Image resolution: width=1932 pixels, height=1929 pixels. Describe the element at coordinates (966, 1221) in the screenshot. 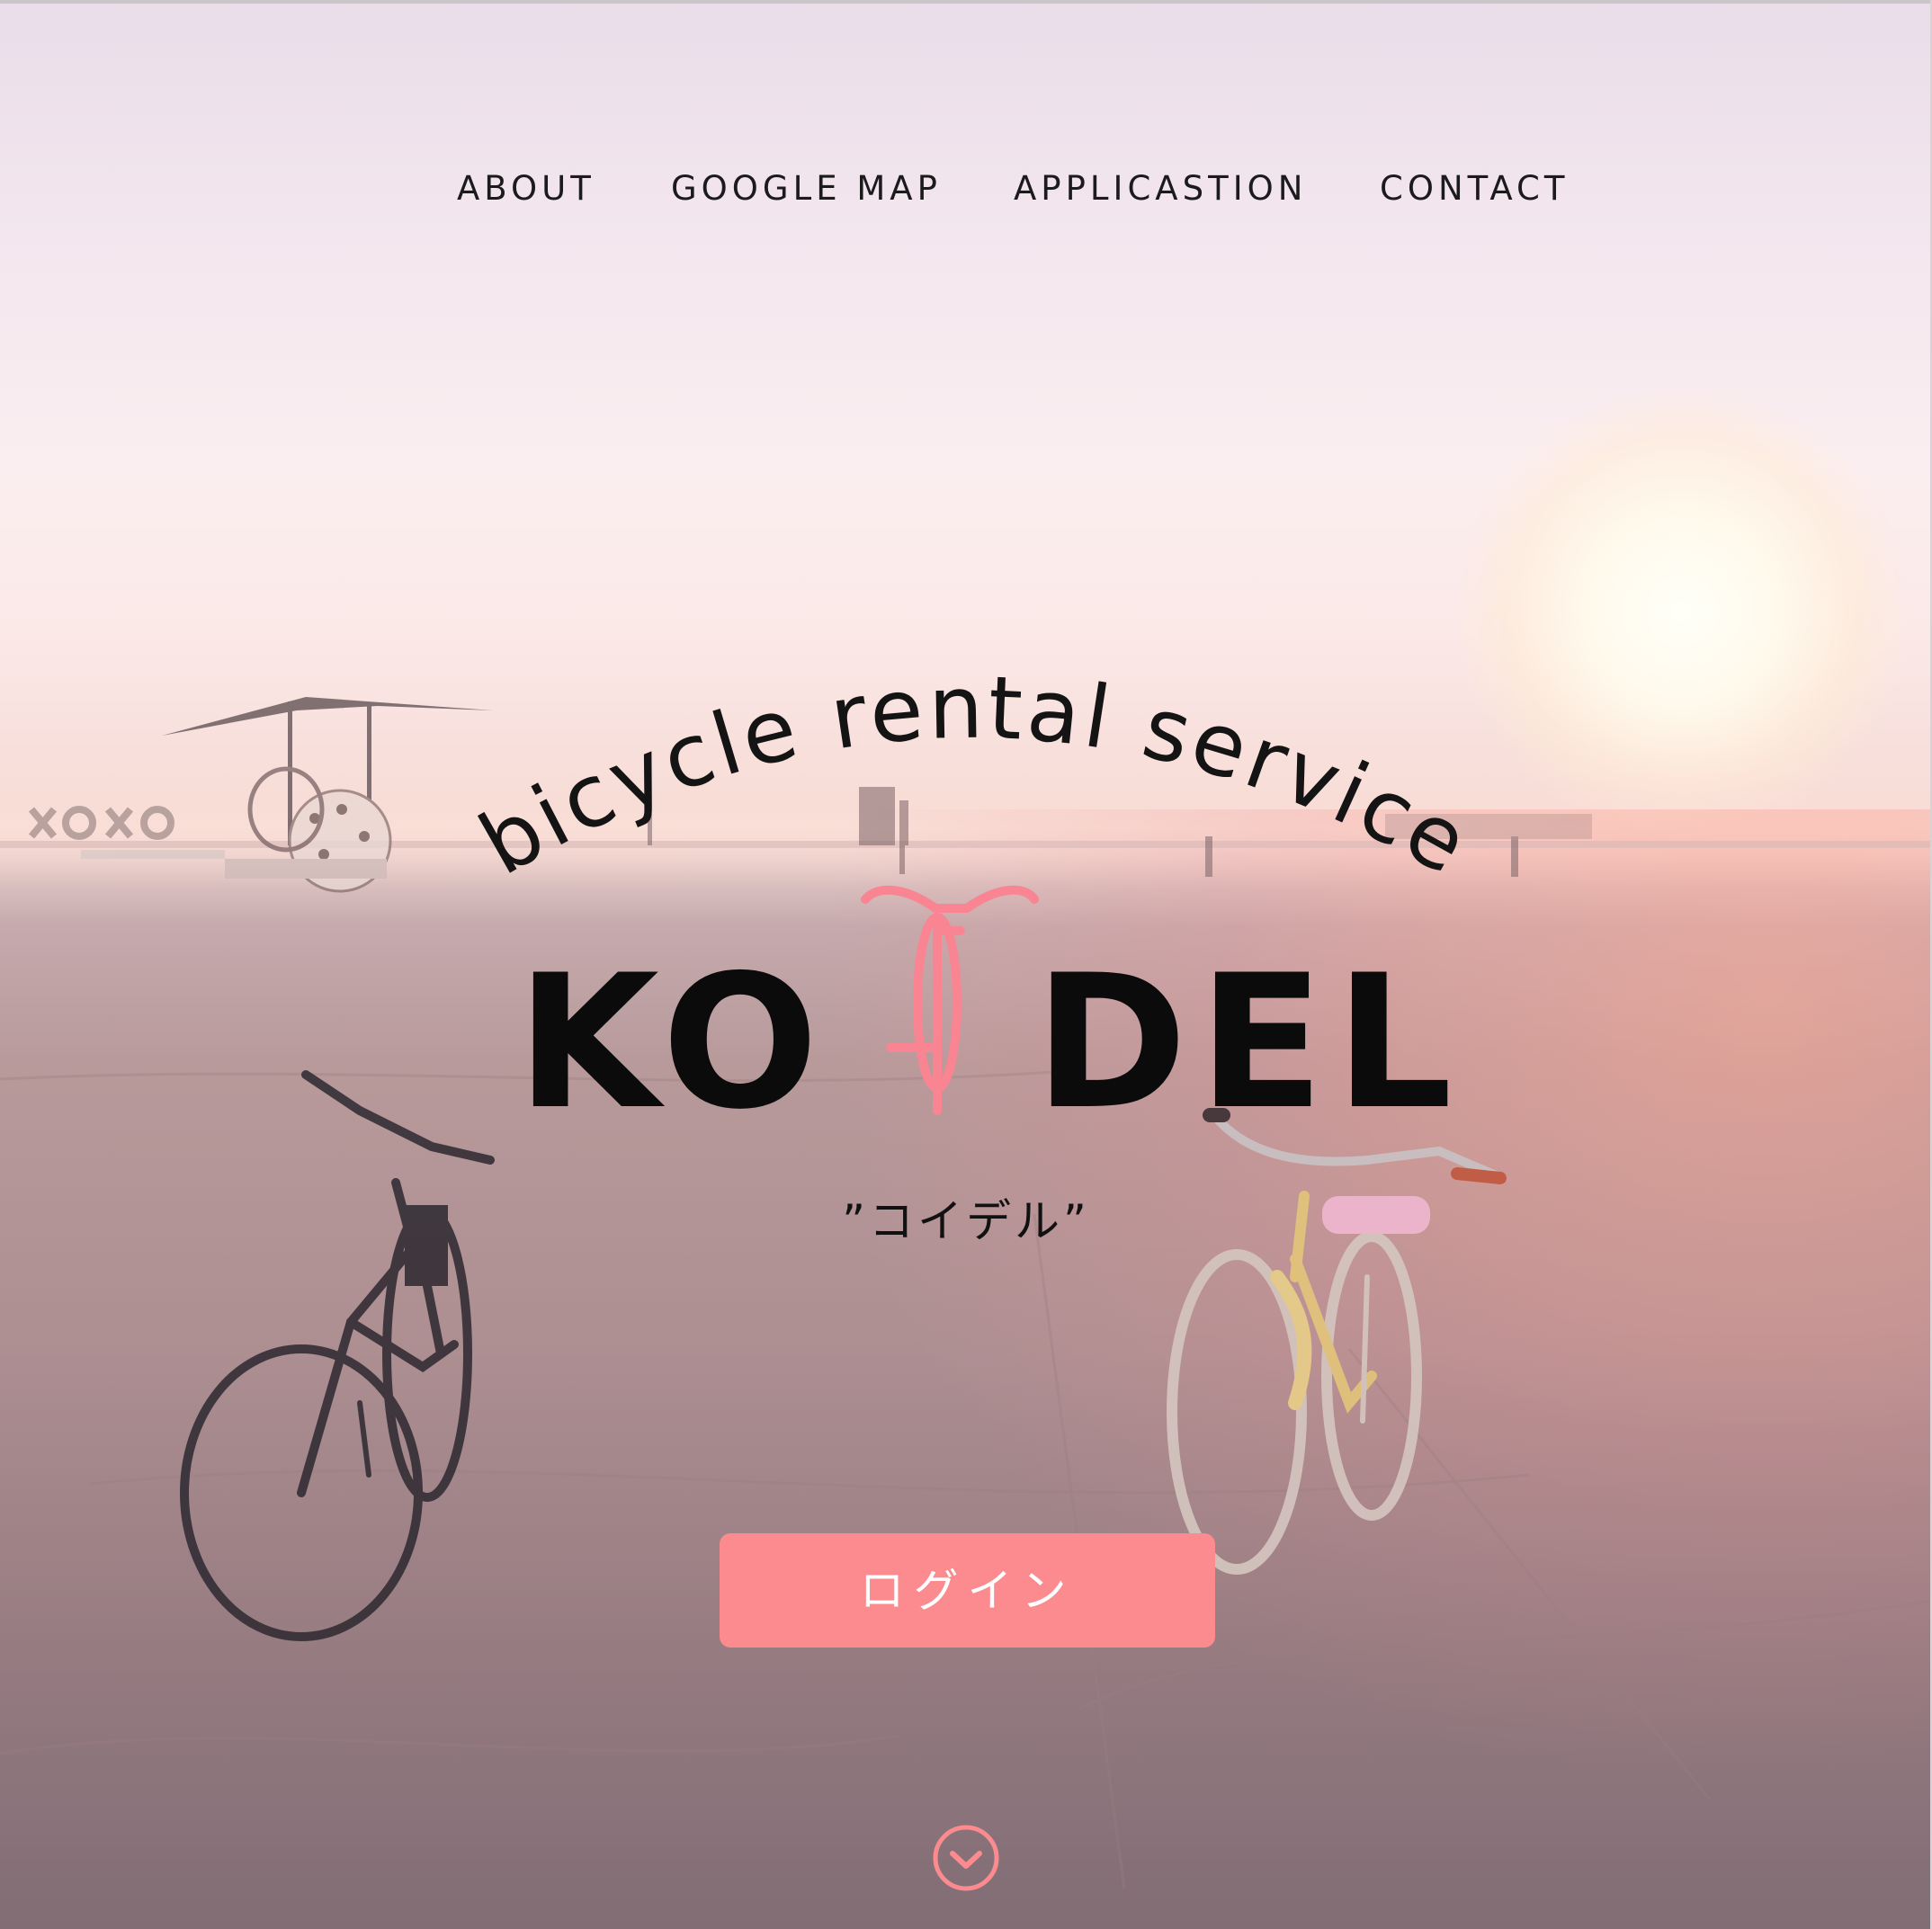

I see `tagline: ”コイデル”` at that location.